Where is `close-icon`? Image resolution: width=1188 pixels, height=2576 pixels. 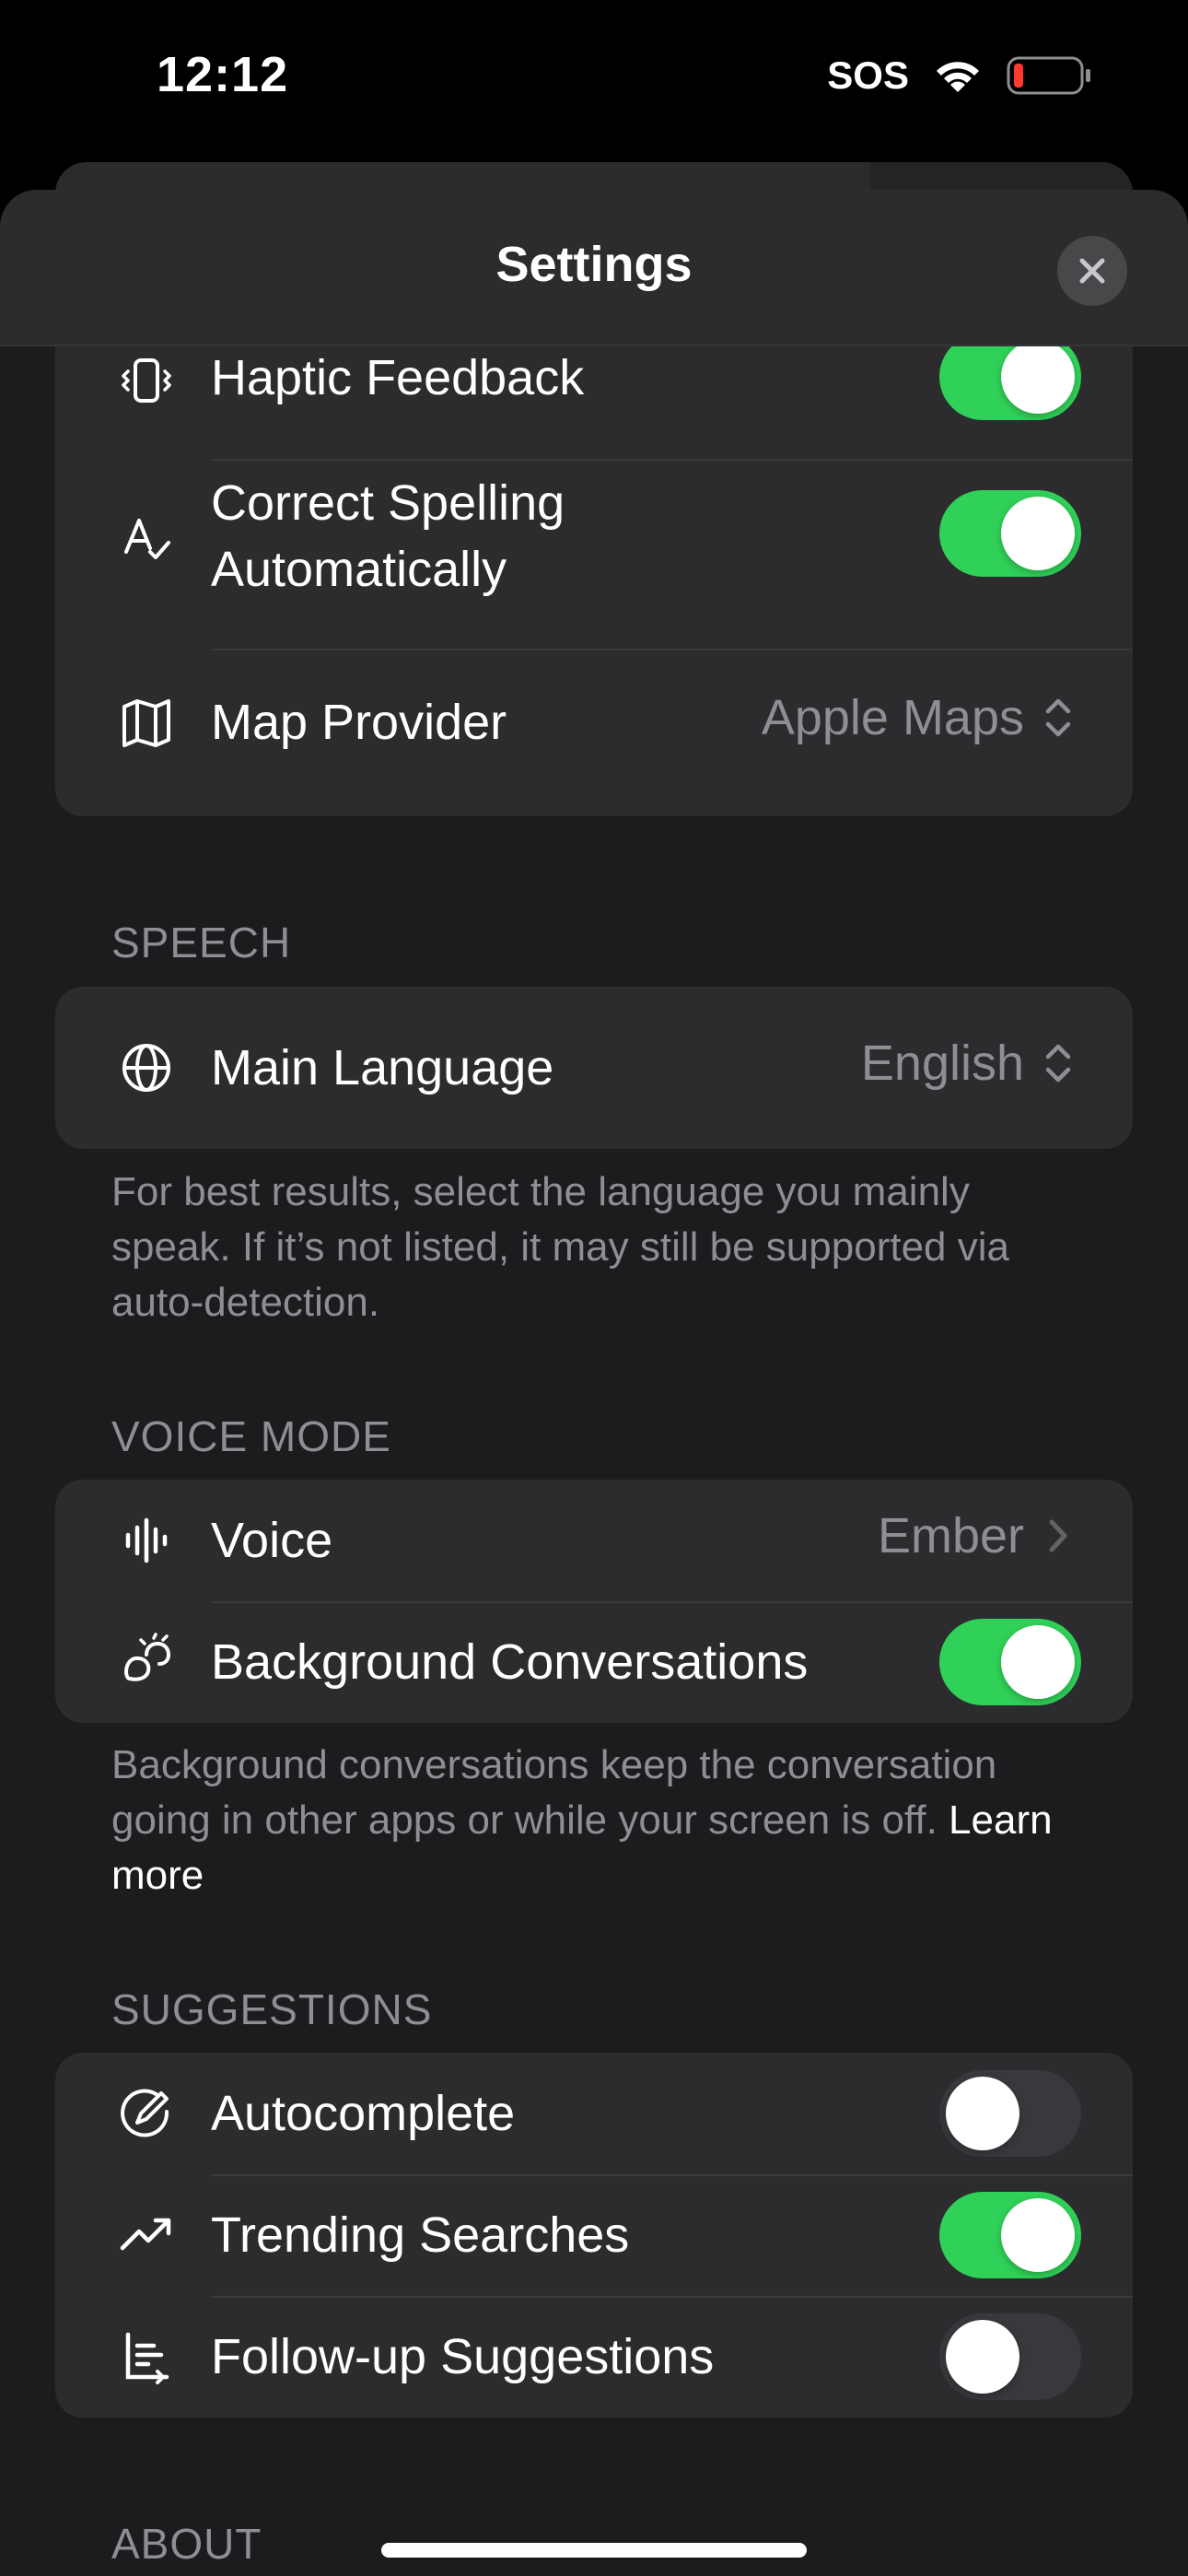
close-icon is located at coordinates (1092, 271).